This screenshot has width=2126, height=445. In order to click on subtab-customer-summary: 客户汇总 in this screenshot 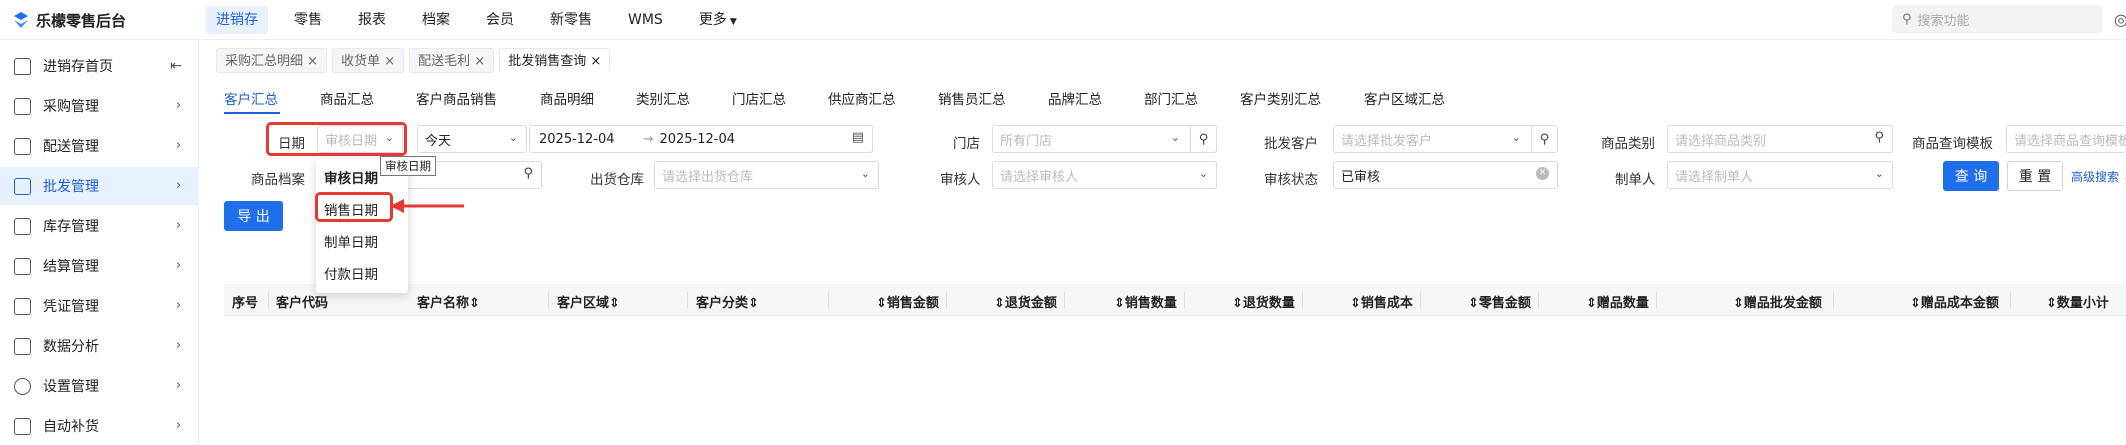, I will do `click(251, 98)`.